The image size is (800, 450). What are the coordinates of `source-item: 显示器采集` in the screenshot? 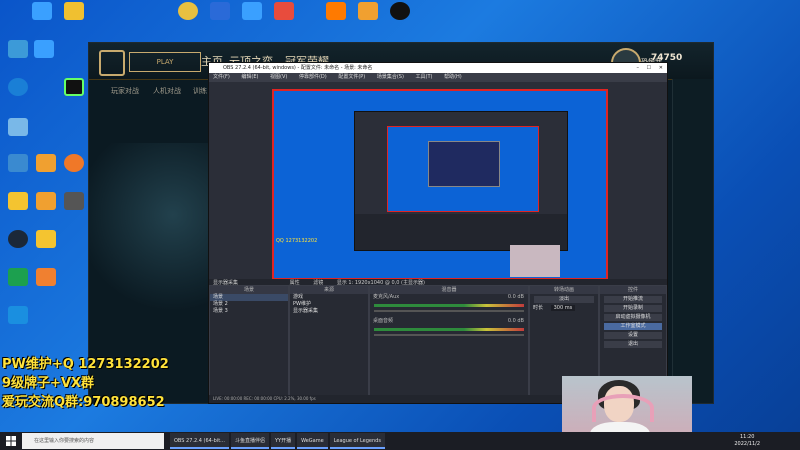 It's located at (329, 311).